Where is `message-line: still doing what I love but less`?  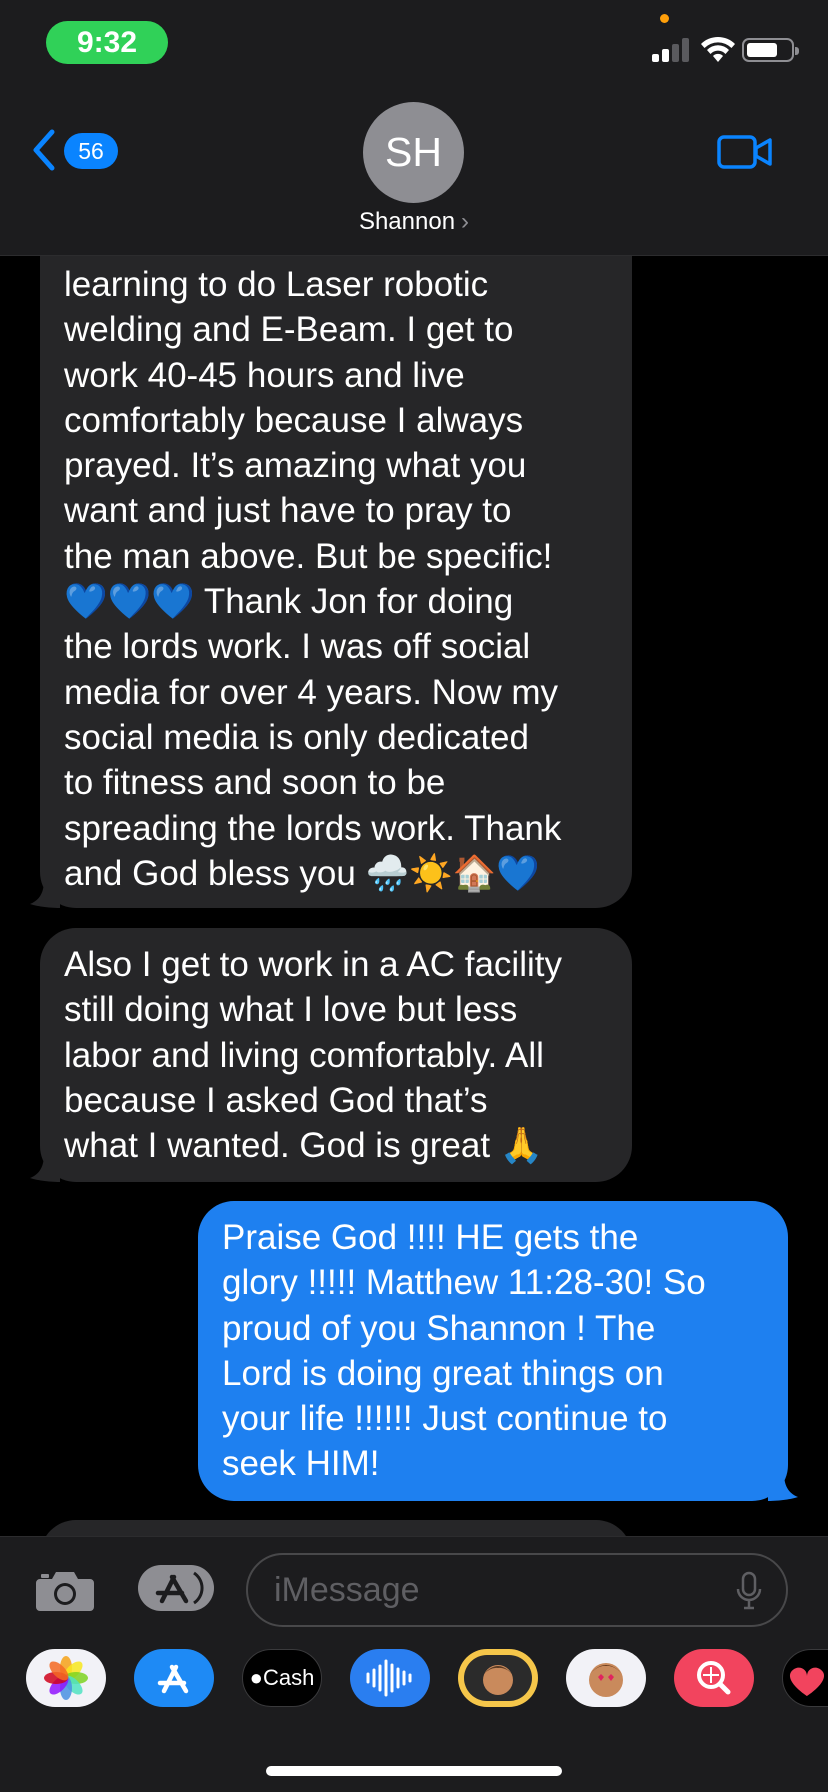
message-line: still doing what I love but less is located at coordinates (291, 1010).